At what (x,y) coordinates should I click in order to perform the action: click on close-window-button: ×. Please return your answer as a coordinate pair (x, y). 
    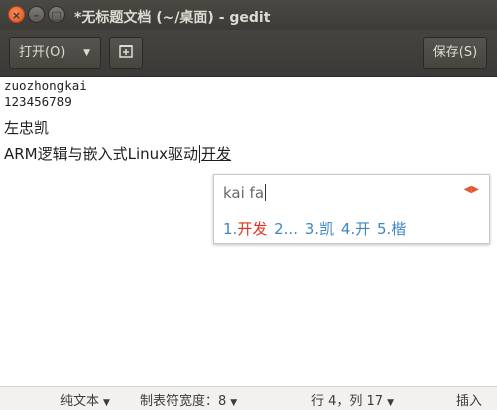
    Looking at the image, I should click on (16, 14).